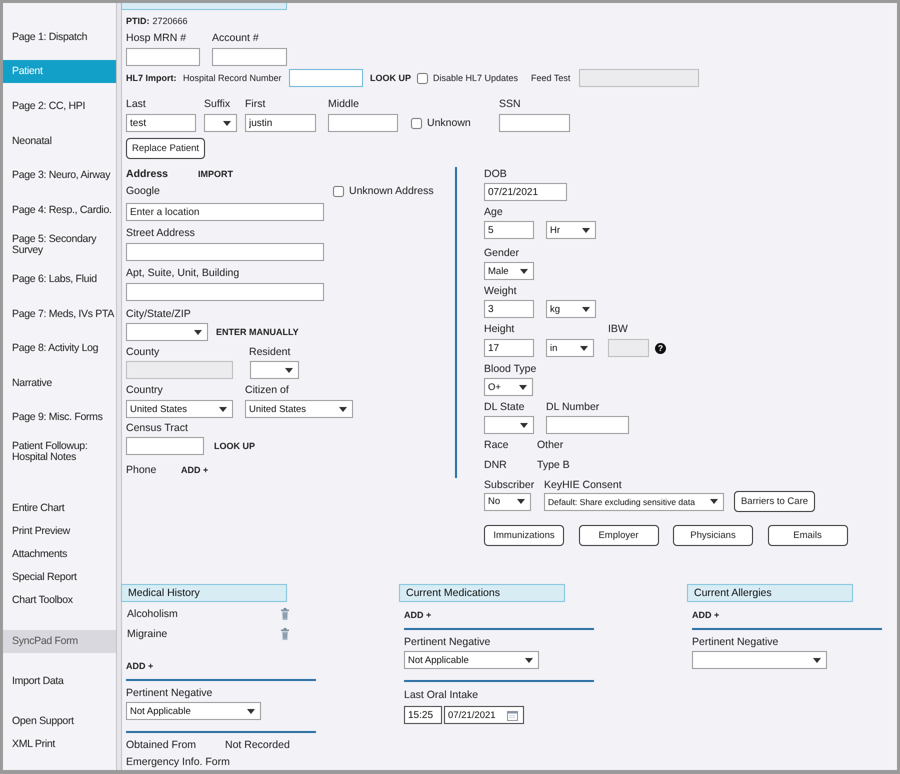 The width and height of the screenshot is (900, 774). I want to click on field-label: Race, so click(496, 444).